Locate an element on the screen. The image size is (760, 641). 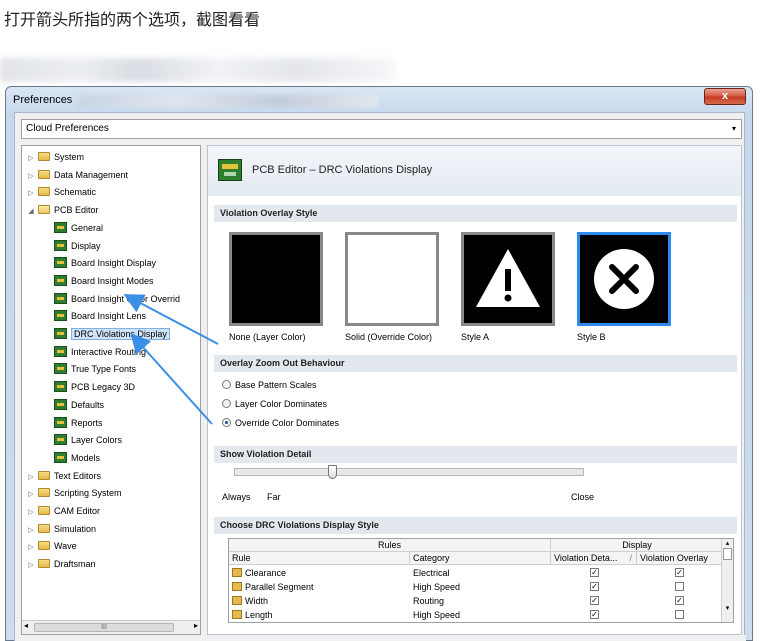
cloud-preferences-combo: Cloud Preferences ▾ is located at coordinates (381, 129).